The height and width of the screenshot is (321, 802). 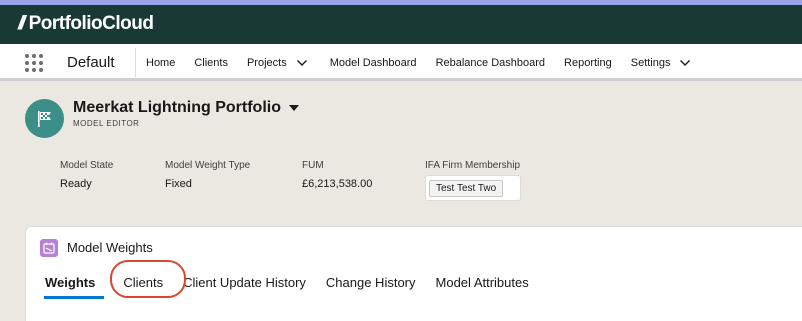 What do you see at coordinates (86, 175) in the screenshot?
I see `field-model-state: Model State Ready` at bounding box center [86, 175].